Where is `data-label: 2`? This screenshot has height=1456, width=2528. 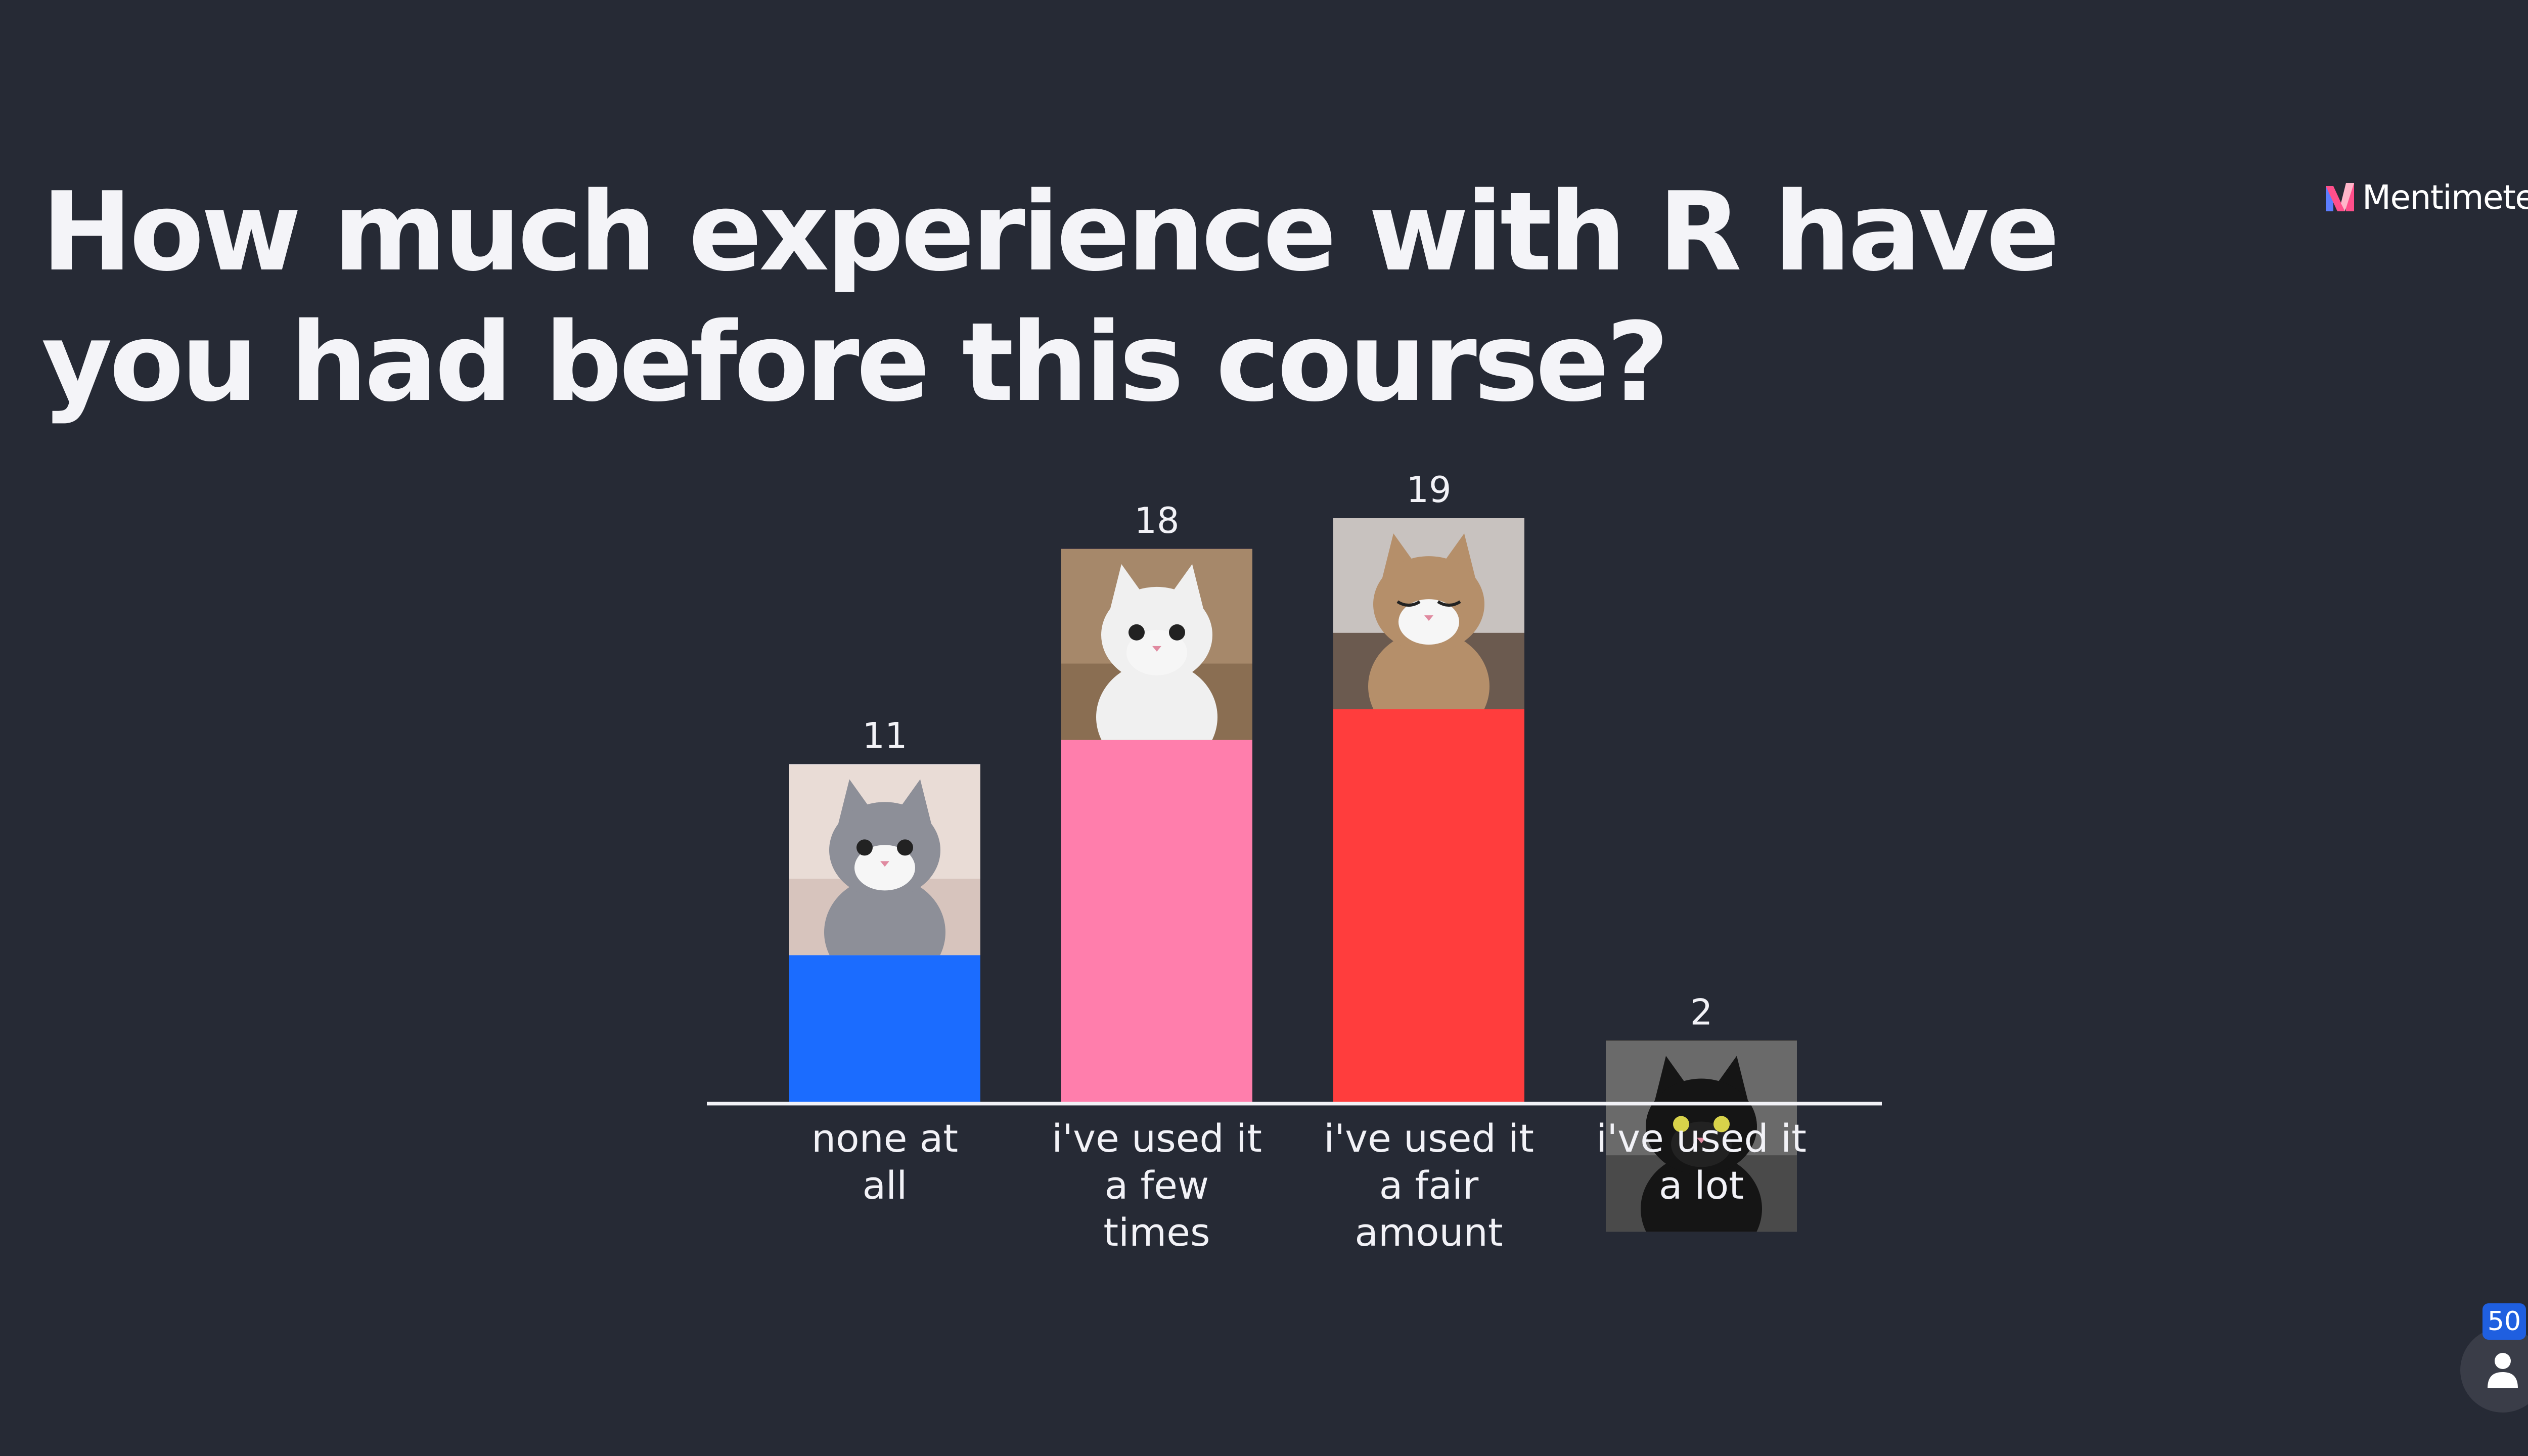
data-label: 2 is located at coordinates (1702, 1012).